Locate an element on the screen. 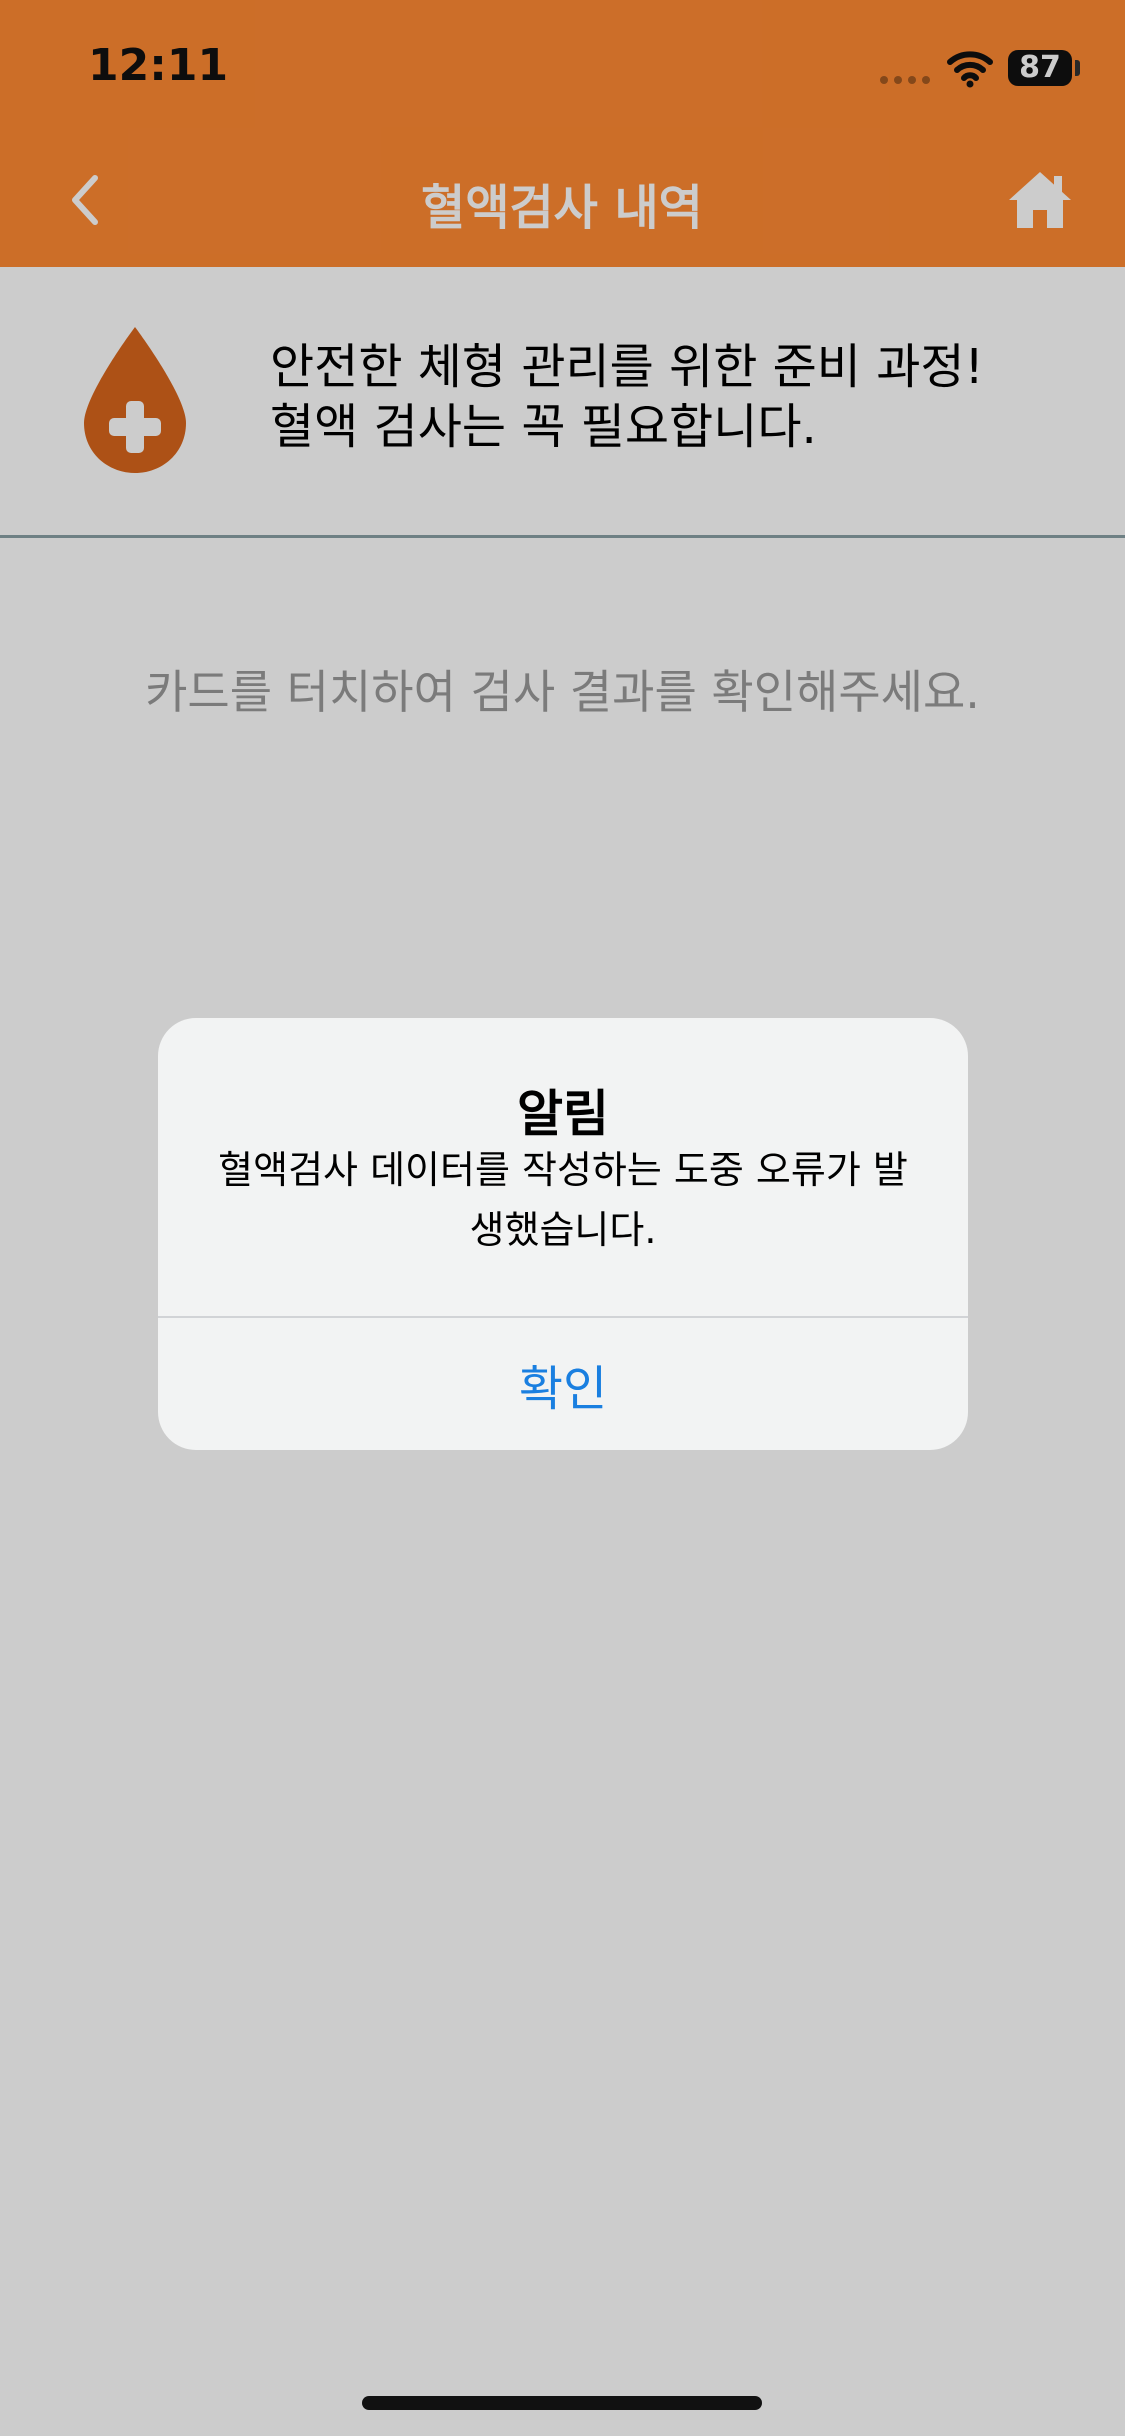  confirm-button: 확인 is located at coordinates (563, 1384).